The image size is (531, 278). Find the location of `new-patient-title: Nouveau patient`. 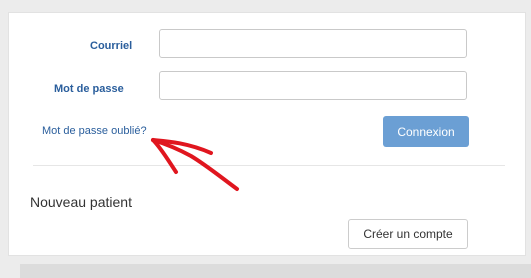

new-patient-title: Nouveau patient is located at coordinates (81, 202).